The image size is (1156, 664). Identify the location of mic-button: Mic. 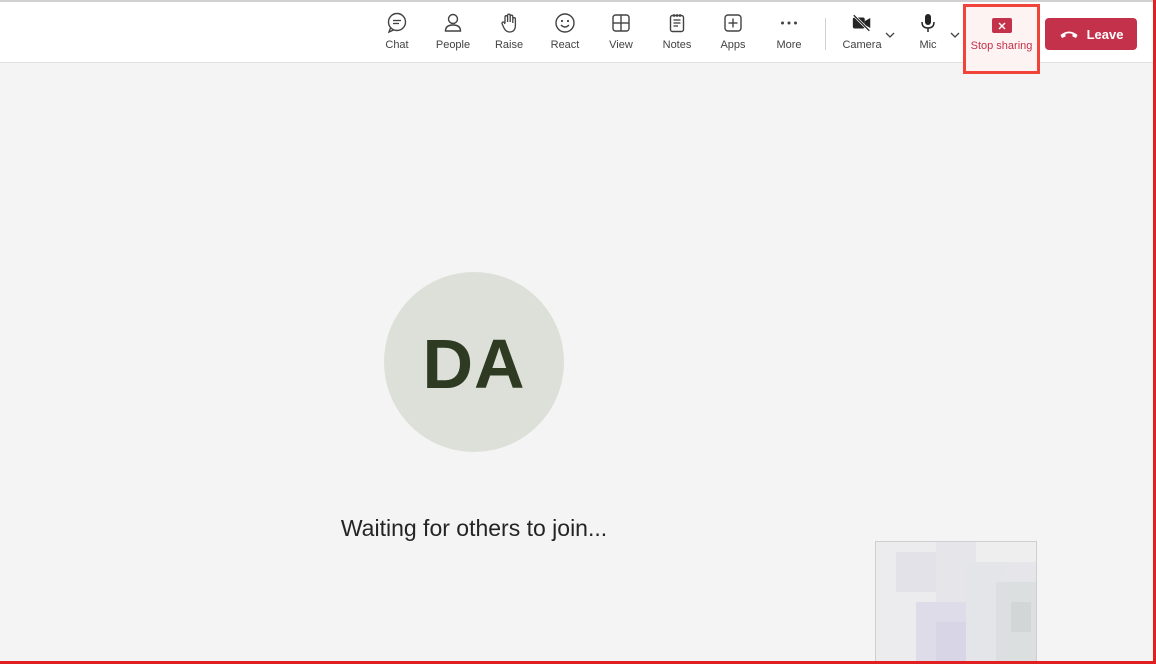
(928, 35).